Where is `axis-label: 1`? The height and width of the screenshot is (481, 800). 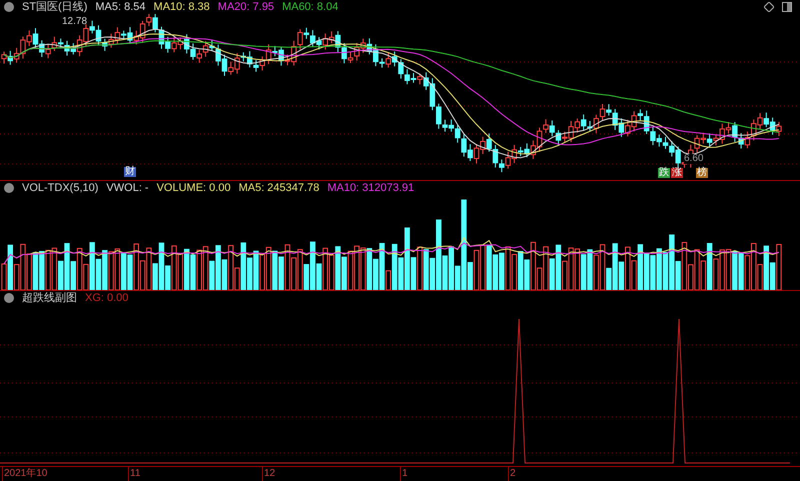
axis-label: 1 is located at coordinates (404, 474).